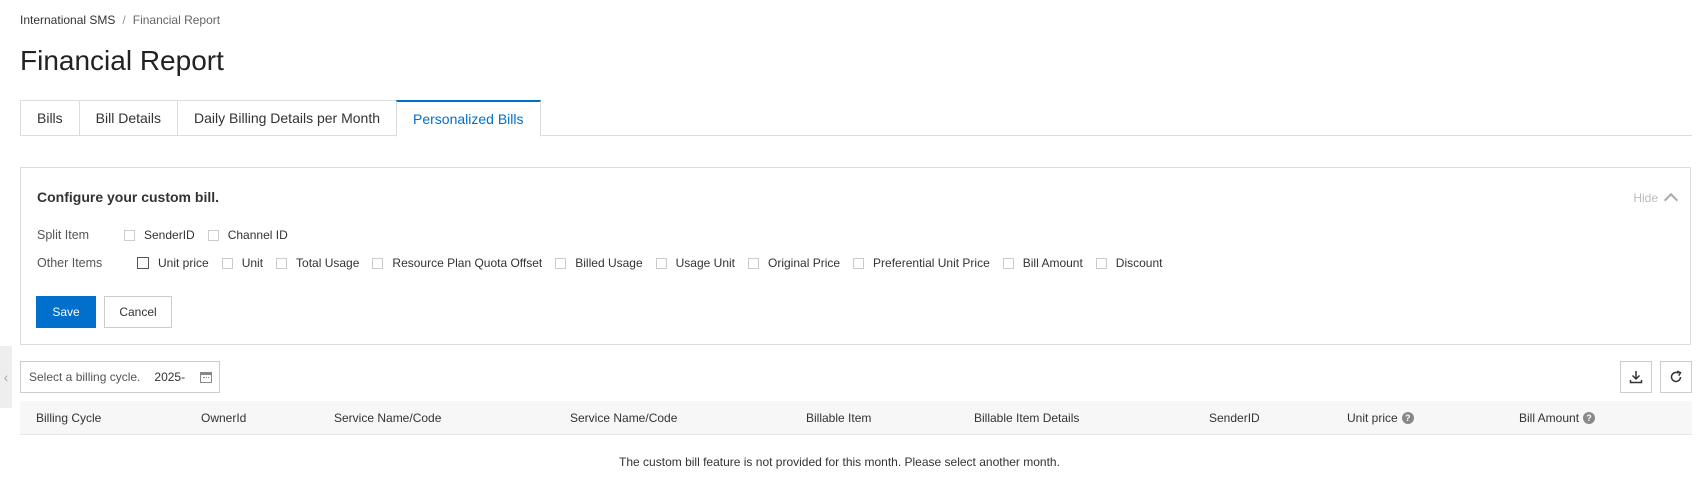 The width and height of the screenshot is (1699, 482). What do you see at coordinates (467, 263) in the screenshot?
I see `checkbox-label: Resource Plan Quota Offset` at bounding box center [467, 263].